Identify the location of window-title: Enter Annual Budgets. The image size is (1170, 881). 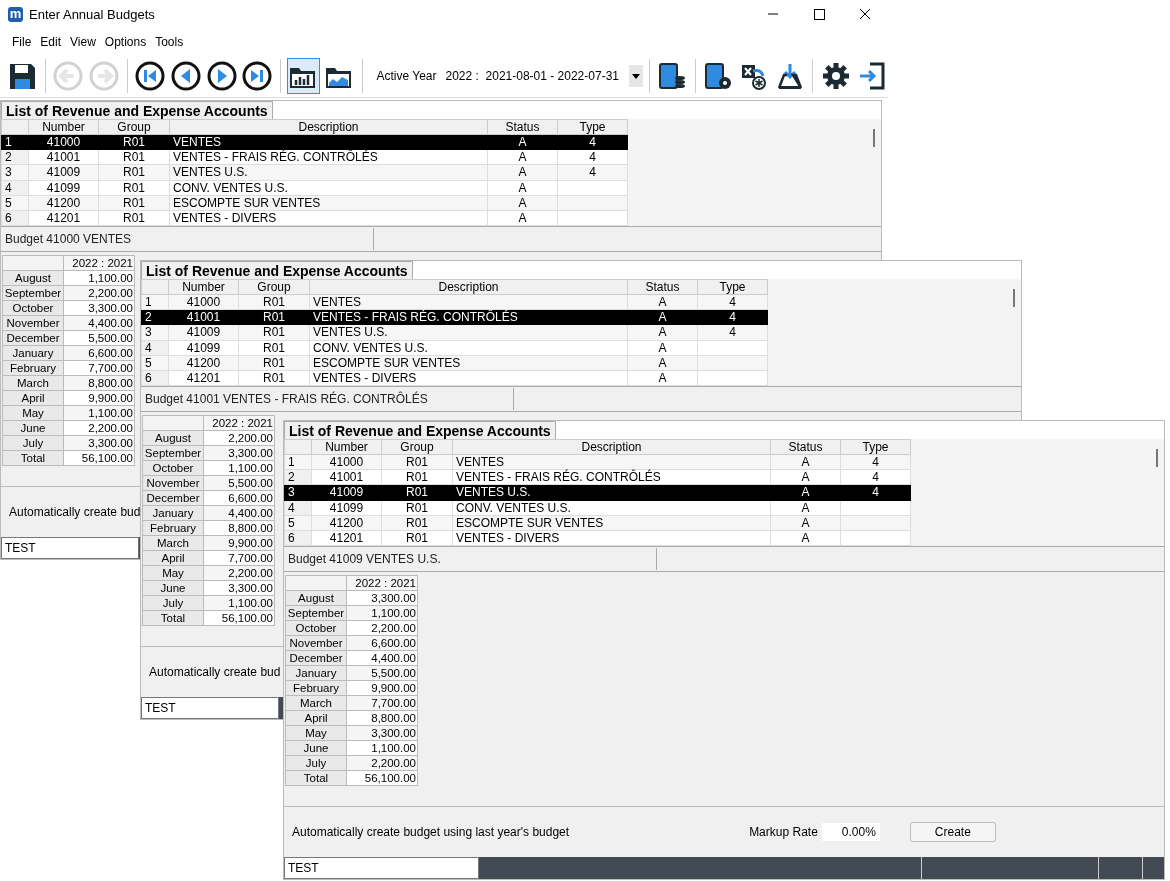
(92, 14).